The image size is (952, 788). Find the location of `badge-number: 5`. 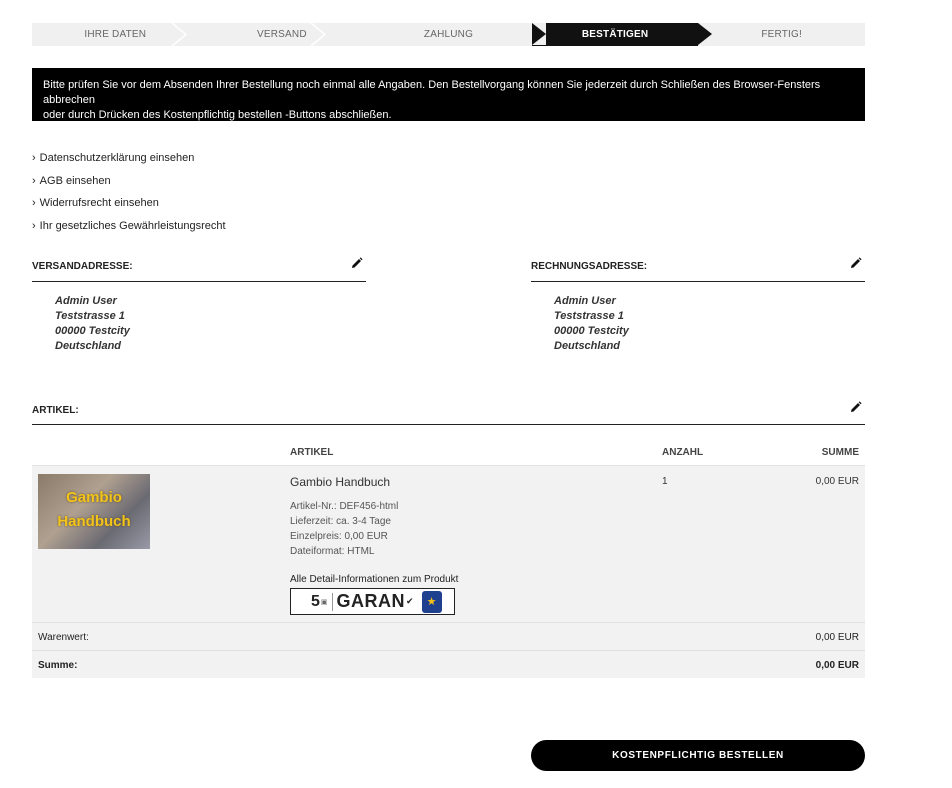

badge-number: 5 is located at coordinates (315, 601).